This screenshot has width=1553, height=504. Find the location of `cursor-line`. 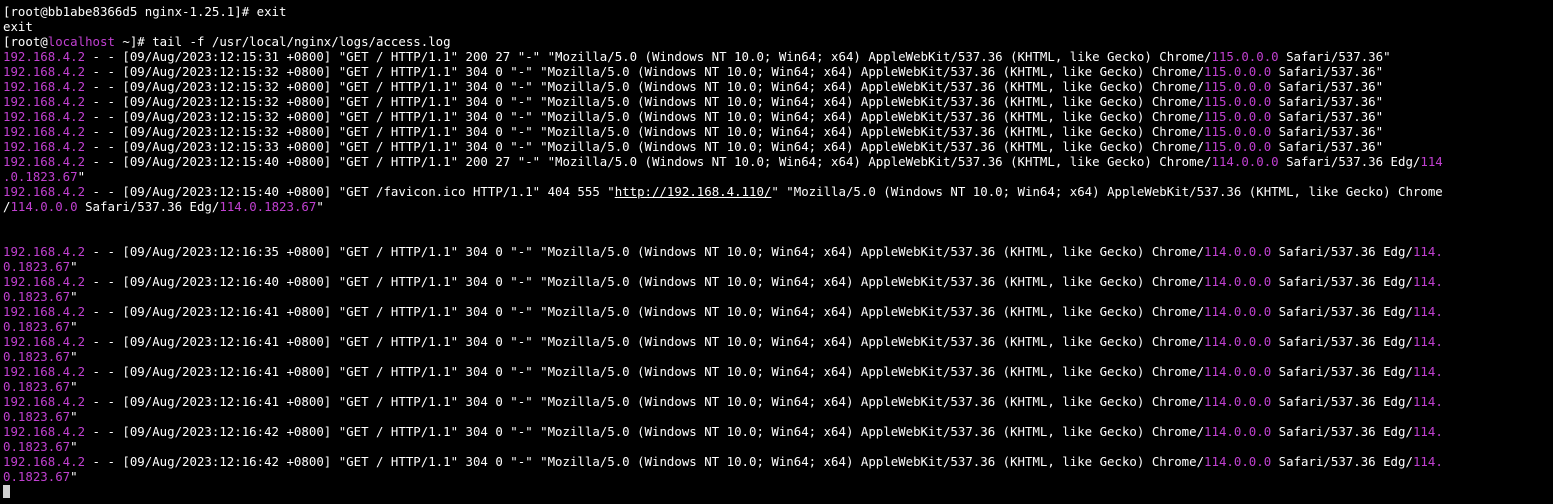

cursor-line is located at coordinates (778, 491).